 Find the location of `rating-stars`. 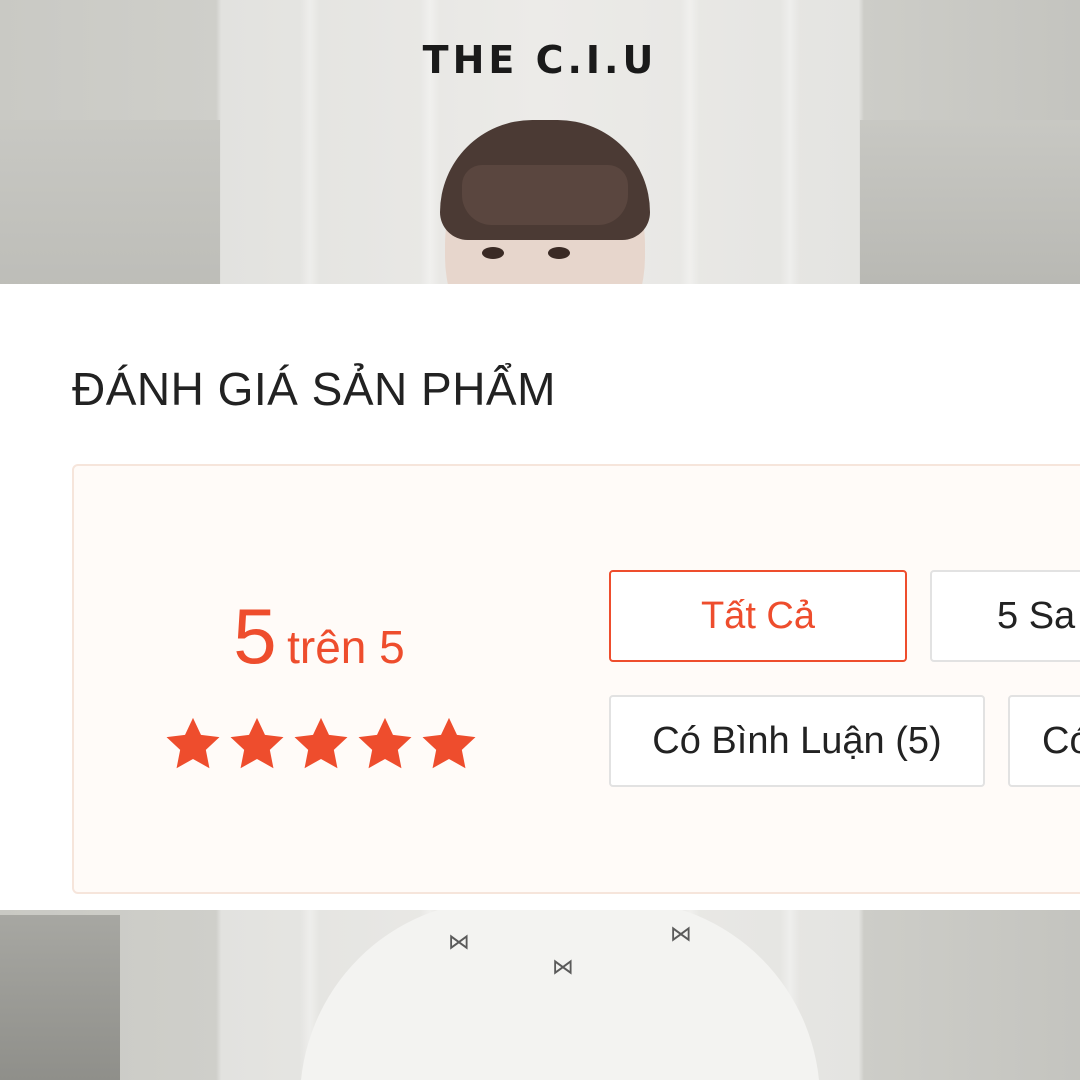

rating-stars is located at coordinates (321, 745).